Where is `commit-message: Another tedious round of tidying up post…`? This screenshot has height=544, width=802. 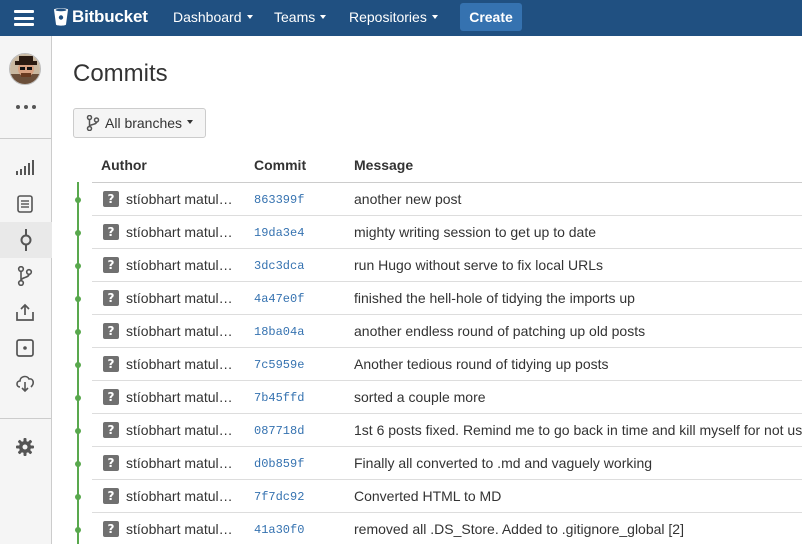 commit-message: Another tedious round of tidying up post… is located at coordinates (481, 364).